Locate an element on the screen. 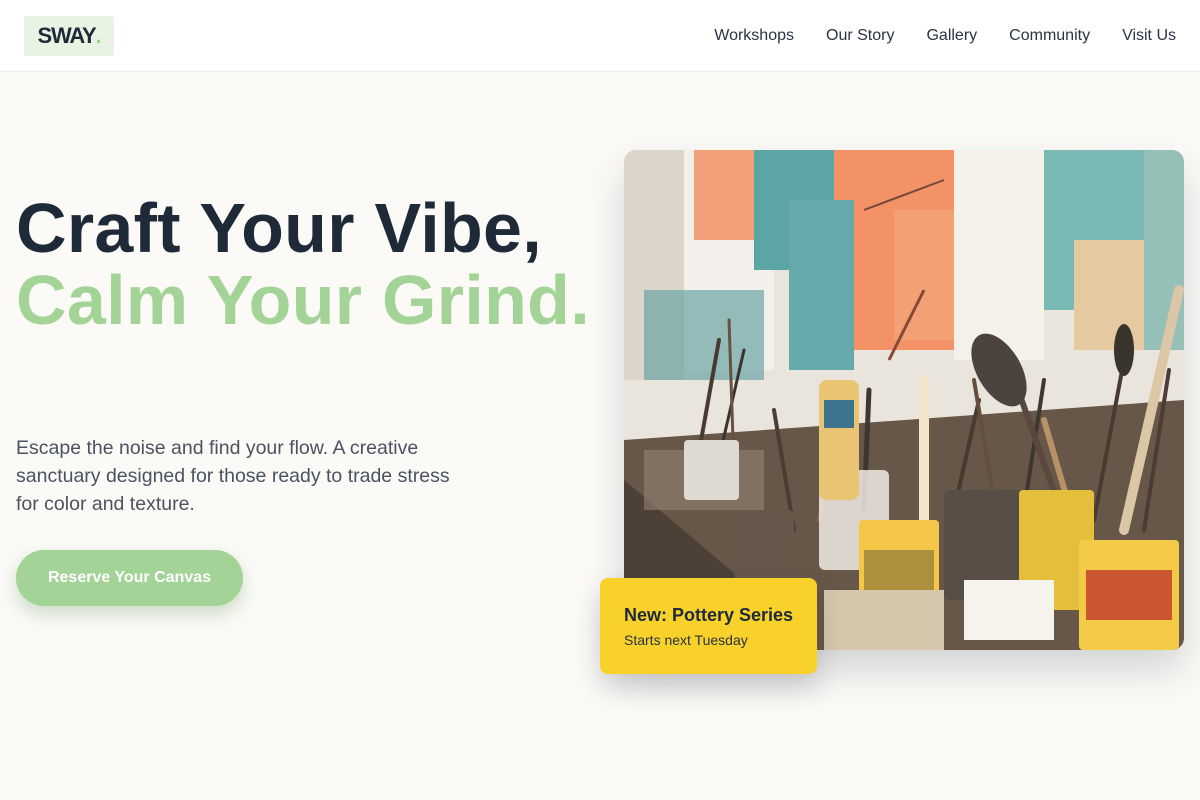 This screenshot has height=800, width=1200. headline-line-2: Calm Your Grind. is located at coordinates (303, 300).